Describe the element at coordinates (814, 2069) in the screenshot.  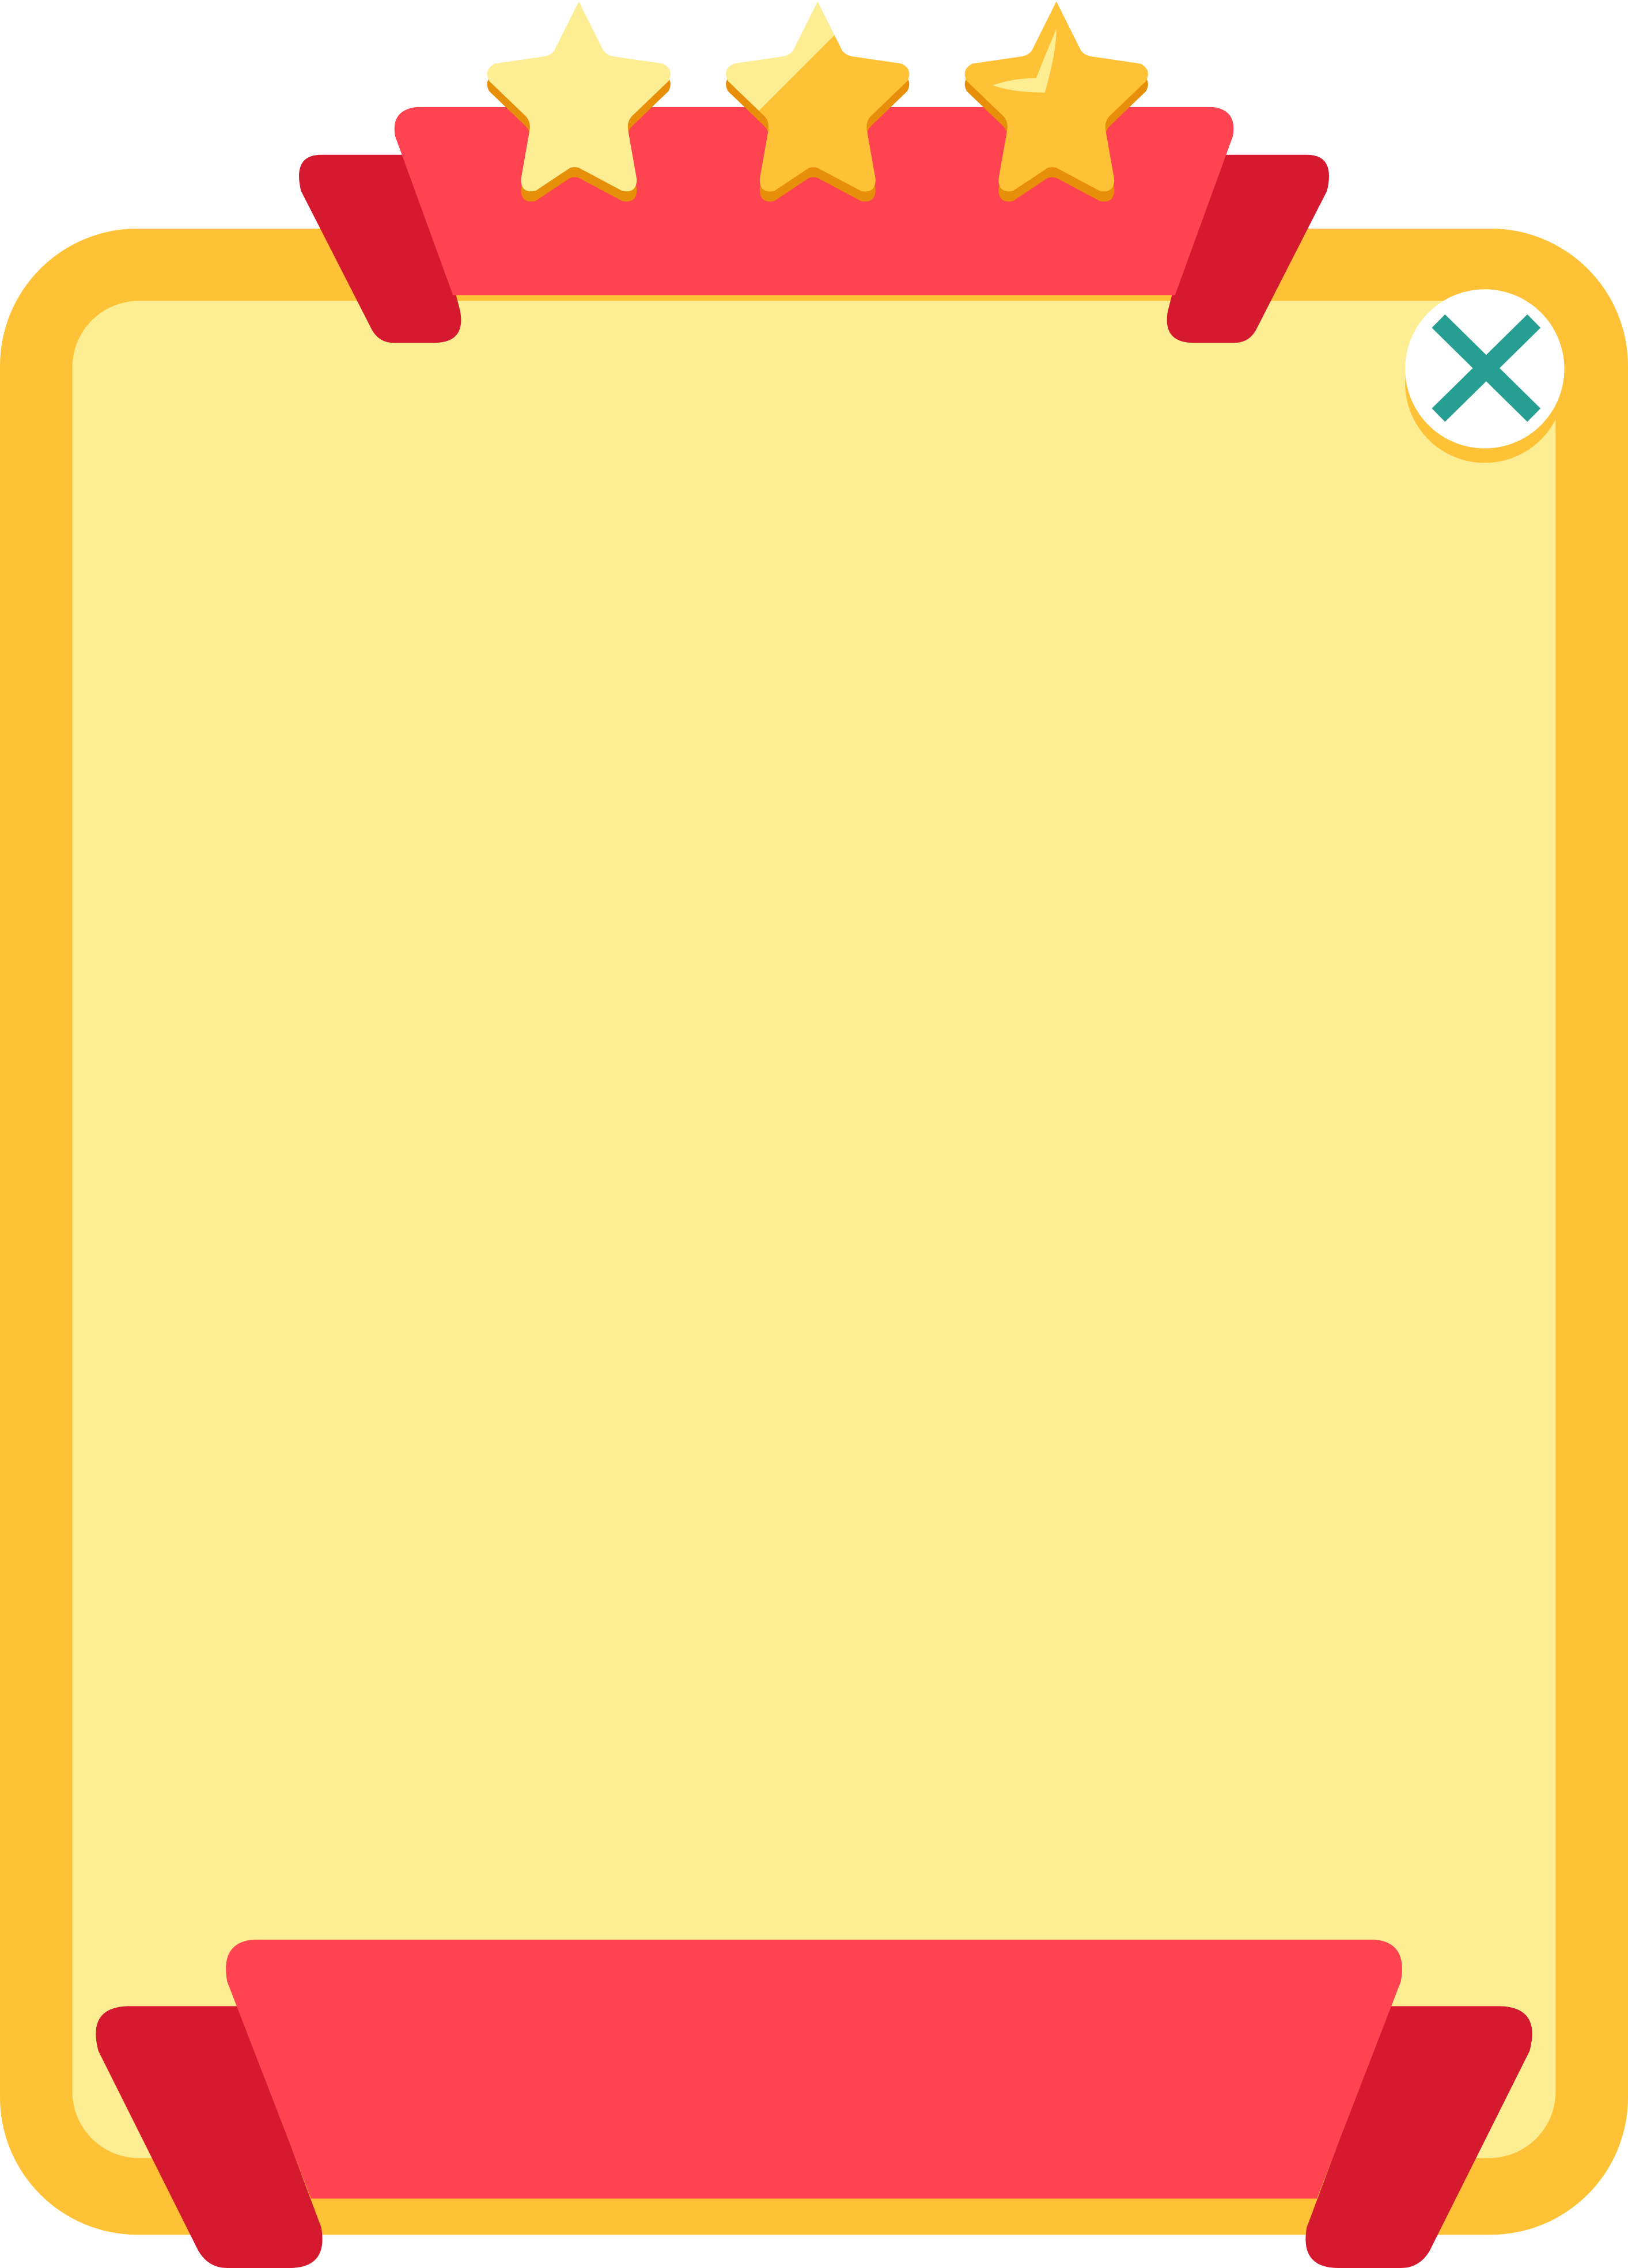
I see `bottom-ribbon-band` at that location.